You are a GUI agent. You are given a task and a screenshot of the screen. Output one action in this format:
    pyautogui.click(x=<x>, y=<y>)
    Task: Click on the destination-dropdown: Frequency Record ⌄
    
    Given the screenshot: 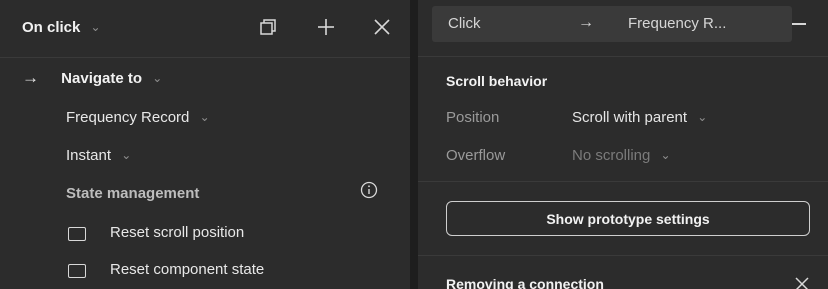 What is the action you would take?
    pyautogui.click(x=138, y=117)
    